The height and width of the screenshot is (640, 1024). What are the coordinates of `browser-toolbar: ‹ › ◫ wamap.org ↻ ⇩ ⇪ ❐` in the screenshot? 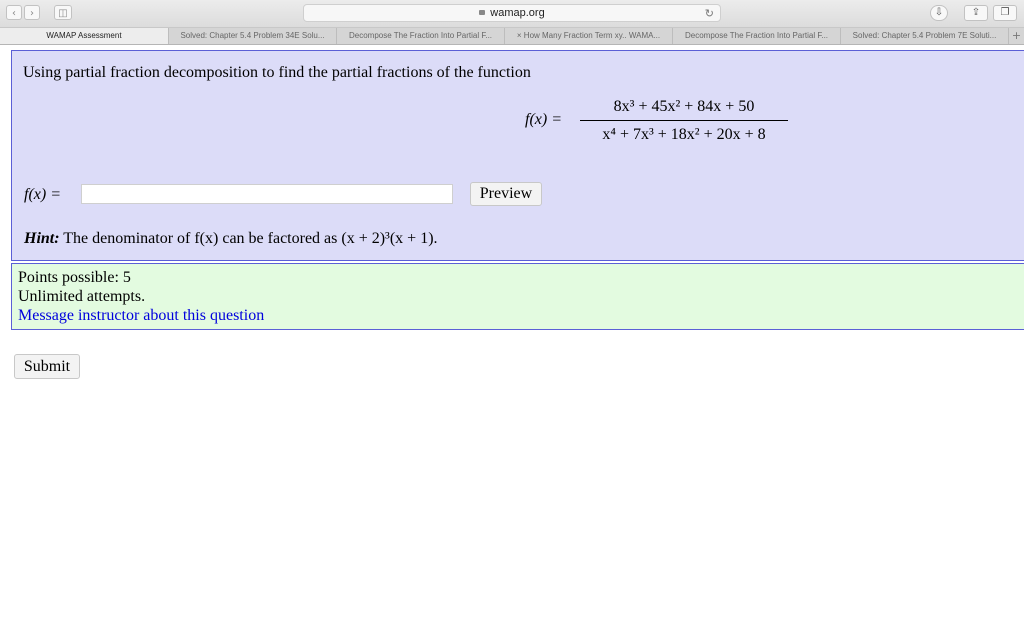 It's located at (512, 14).